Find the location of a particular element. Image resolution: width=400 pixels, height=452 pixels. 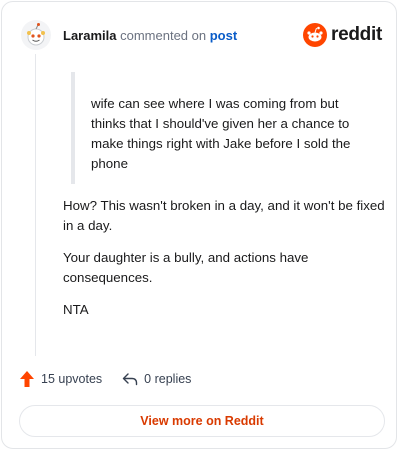

username-link: Laramila is located at coordinates (89, 35).